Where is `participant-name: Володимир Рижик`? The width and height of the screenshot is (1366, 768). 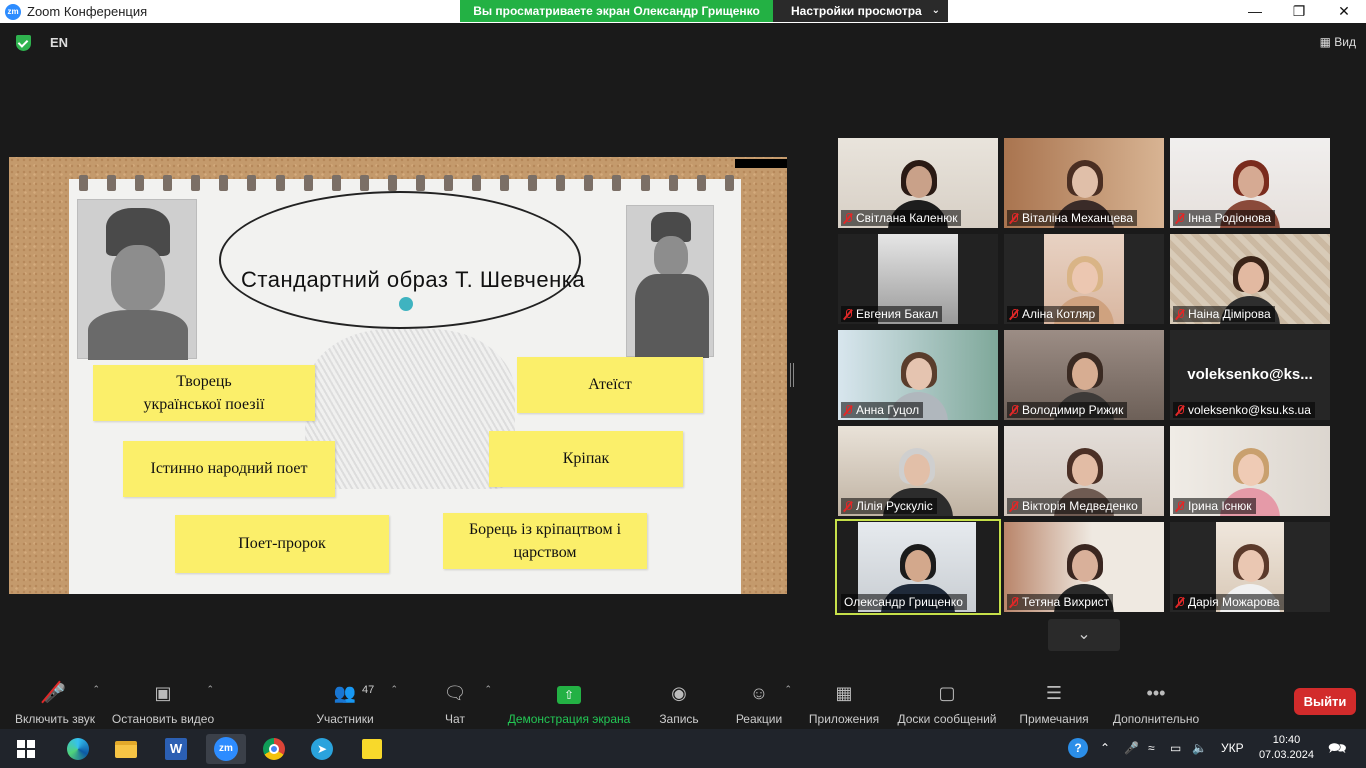
participant-name: Володимир Рижик is located at coordinates (1067, 410).